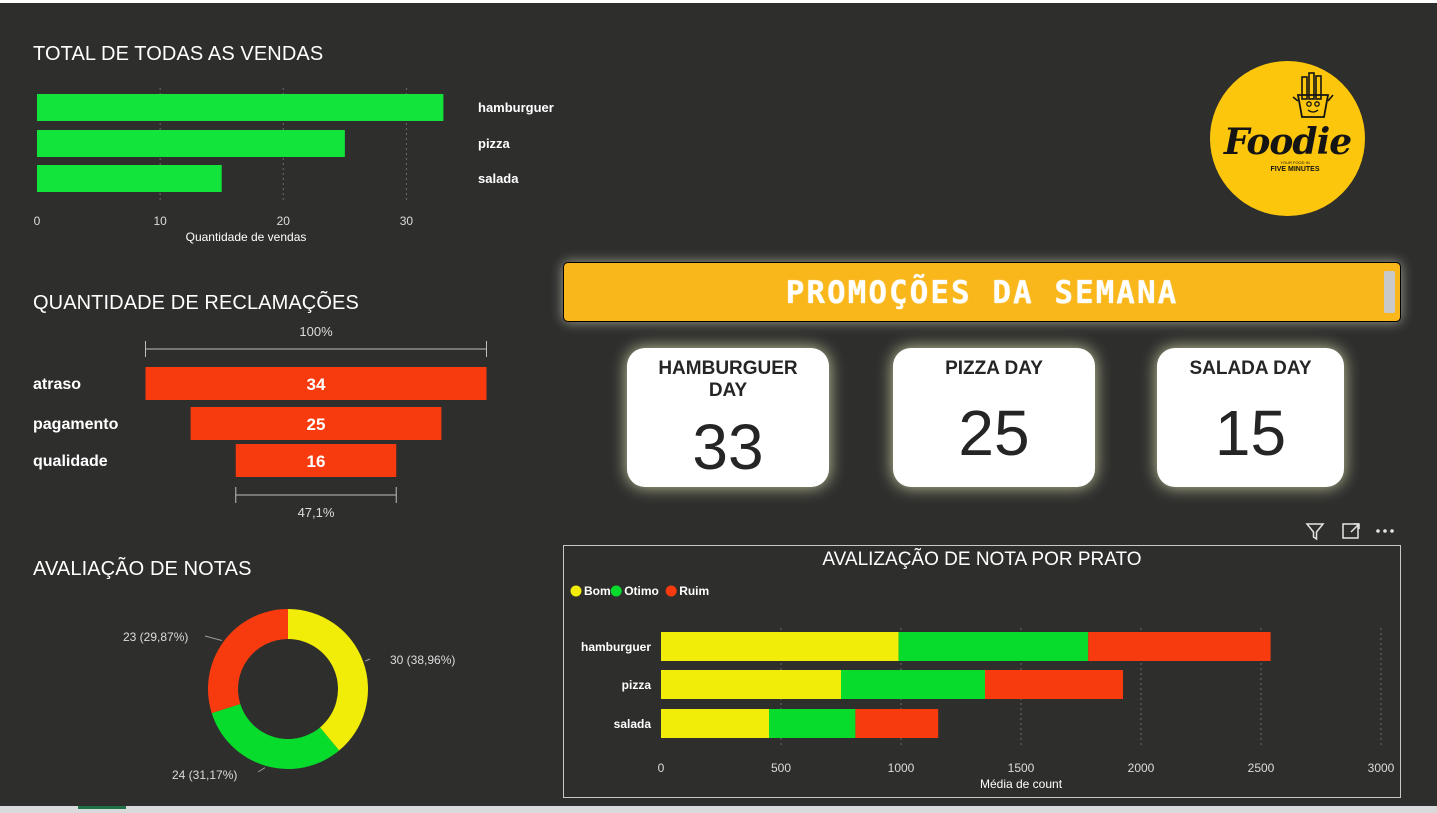 The width and height of the screenshot is (1437, 813). I want to click on stacked-bar-salada-Bom, so click(715, 723).